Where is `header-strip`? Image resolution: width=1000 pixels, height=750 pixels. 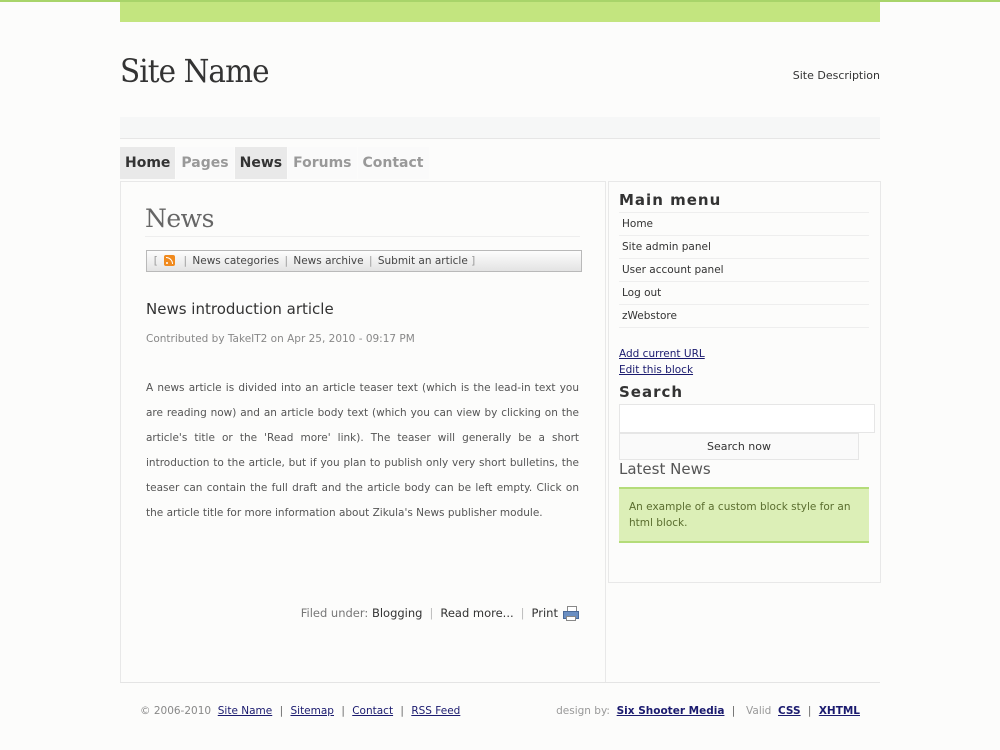
header-strip is located at coordinates (500, 128).